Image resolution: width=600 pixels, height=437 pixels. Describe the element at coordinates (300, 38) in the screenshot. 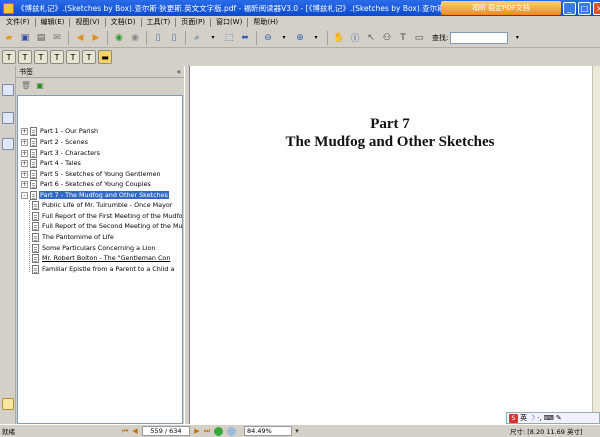

I see `zoom-in-icon: ⊕` at that location.